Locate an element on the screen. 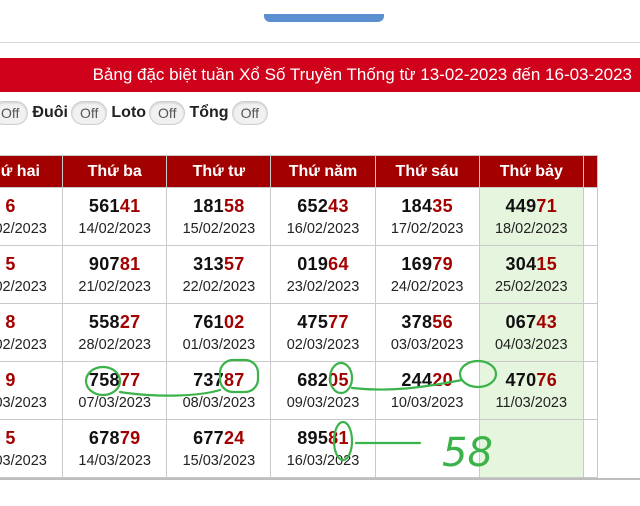 Image resolution: width=640 pixels, height=506 pixels. result-number: 06743 is located at coordinates (531, 322).